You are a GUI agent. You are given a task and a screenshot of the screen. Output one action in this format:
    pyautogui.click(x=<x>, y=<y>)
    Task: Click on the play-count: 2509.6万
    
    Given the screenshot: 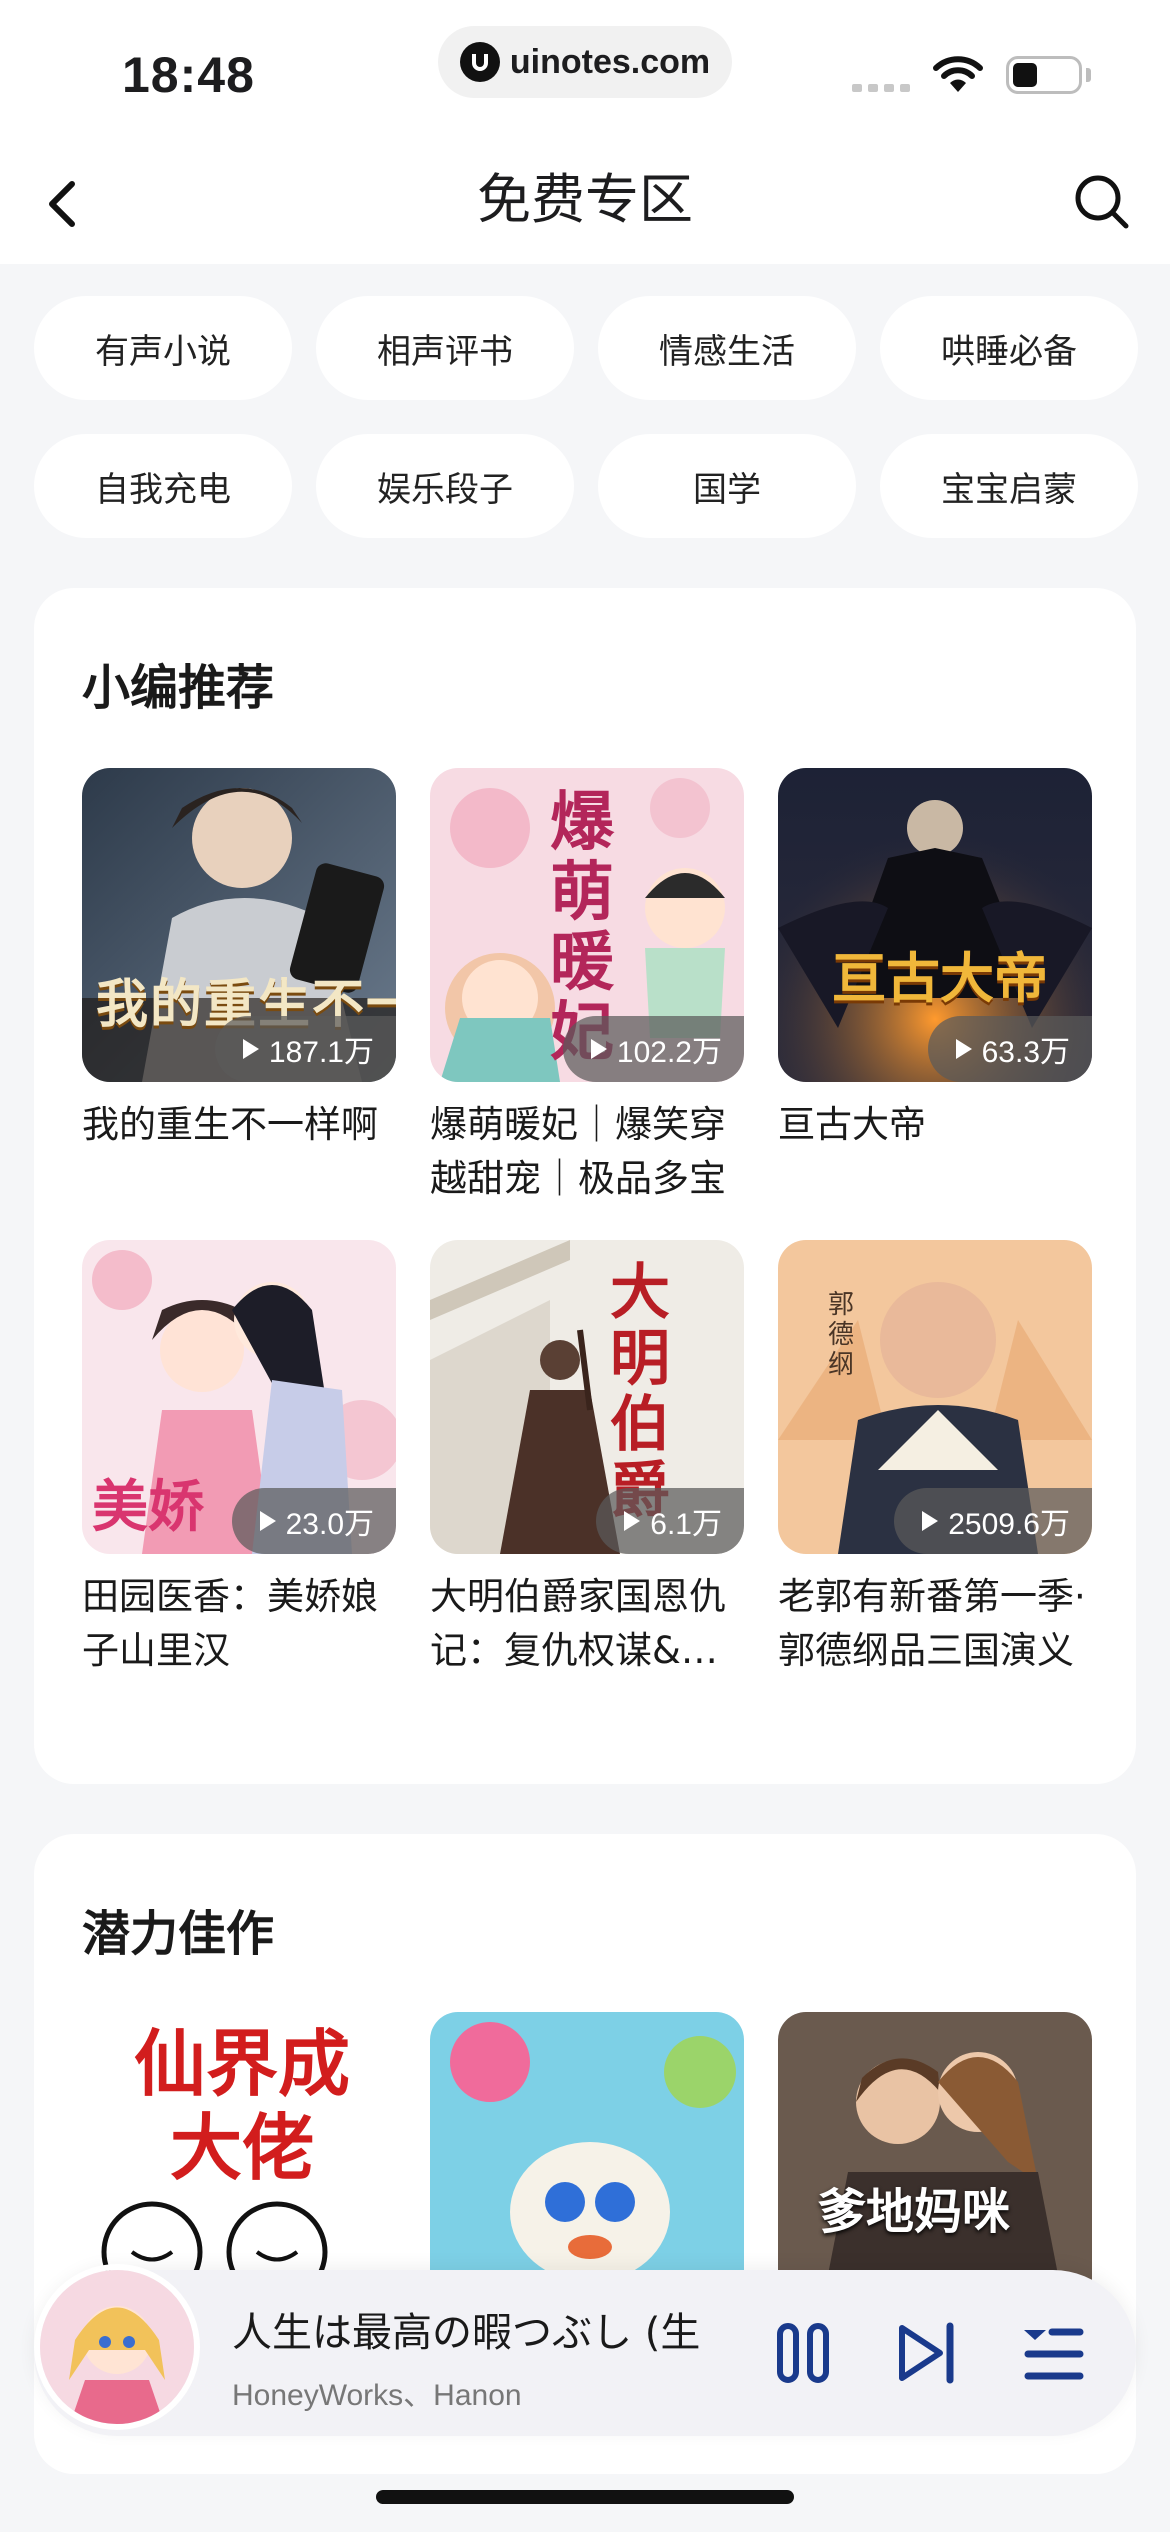 What is the action you would take?
    pyautogui.click(x=1009, y=1524)
    